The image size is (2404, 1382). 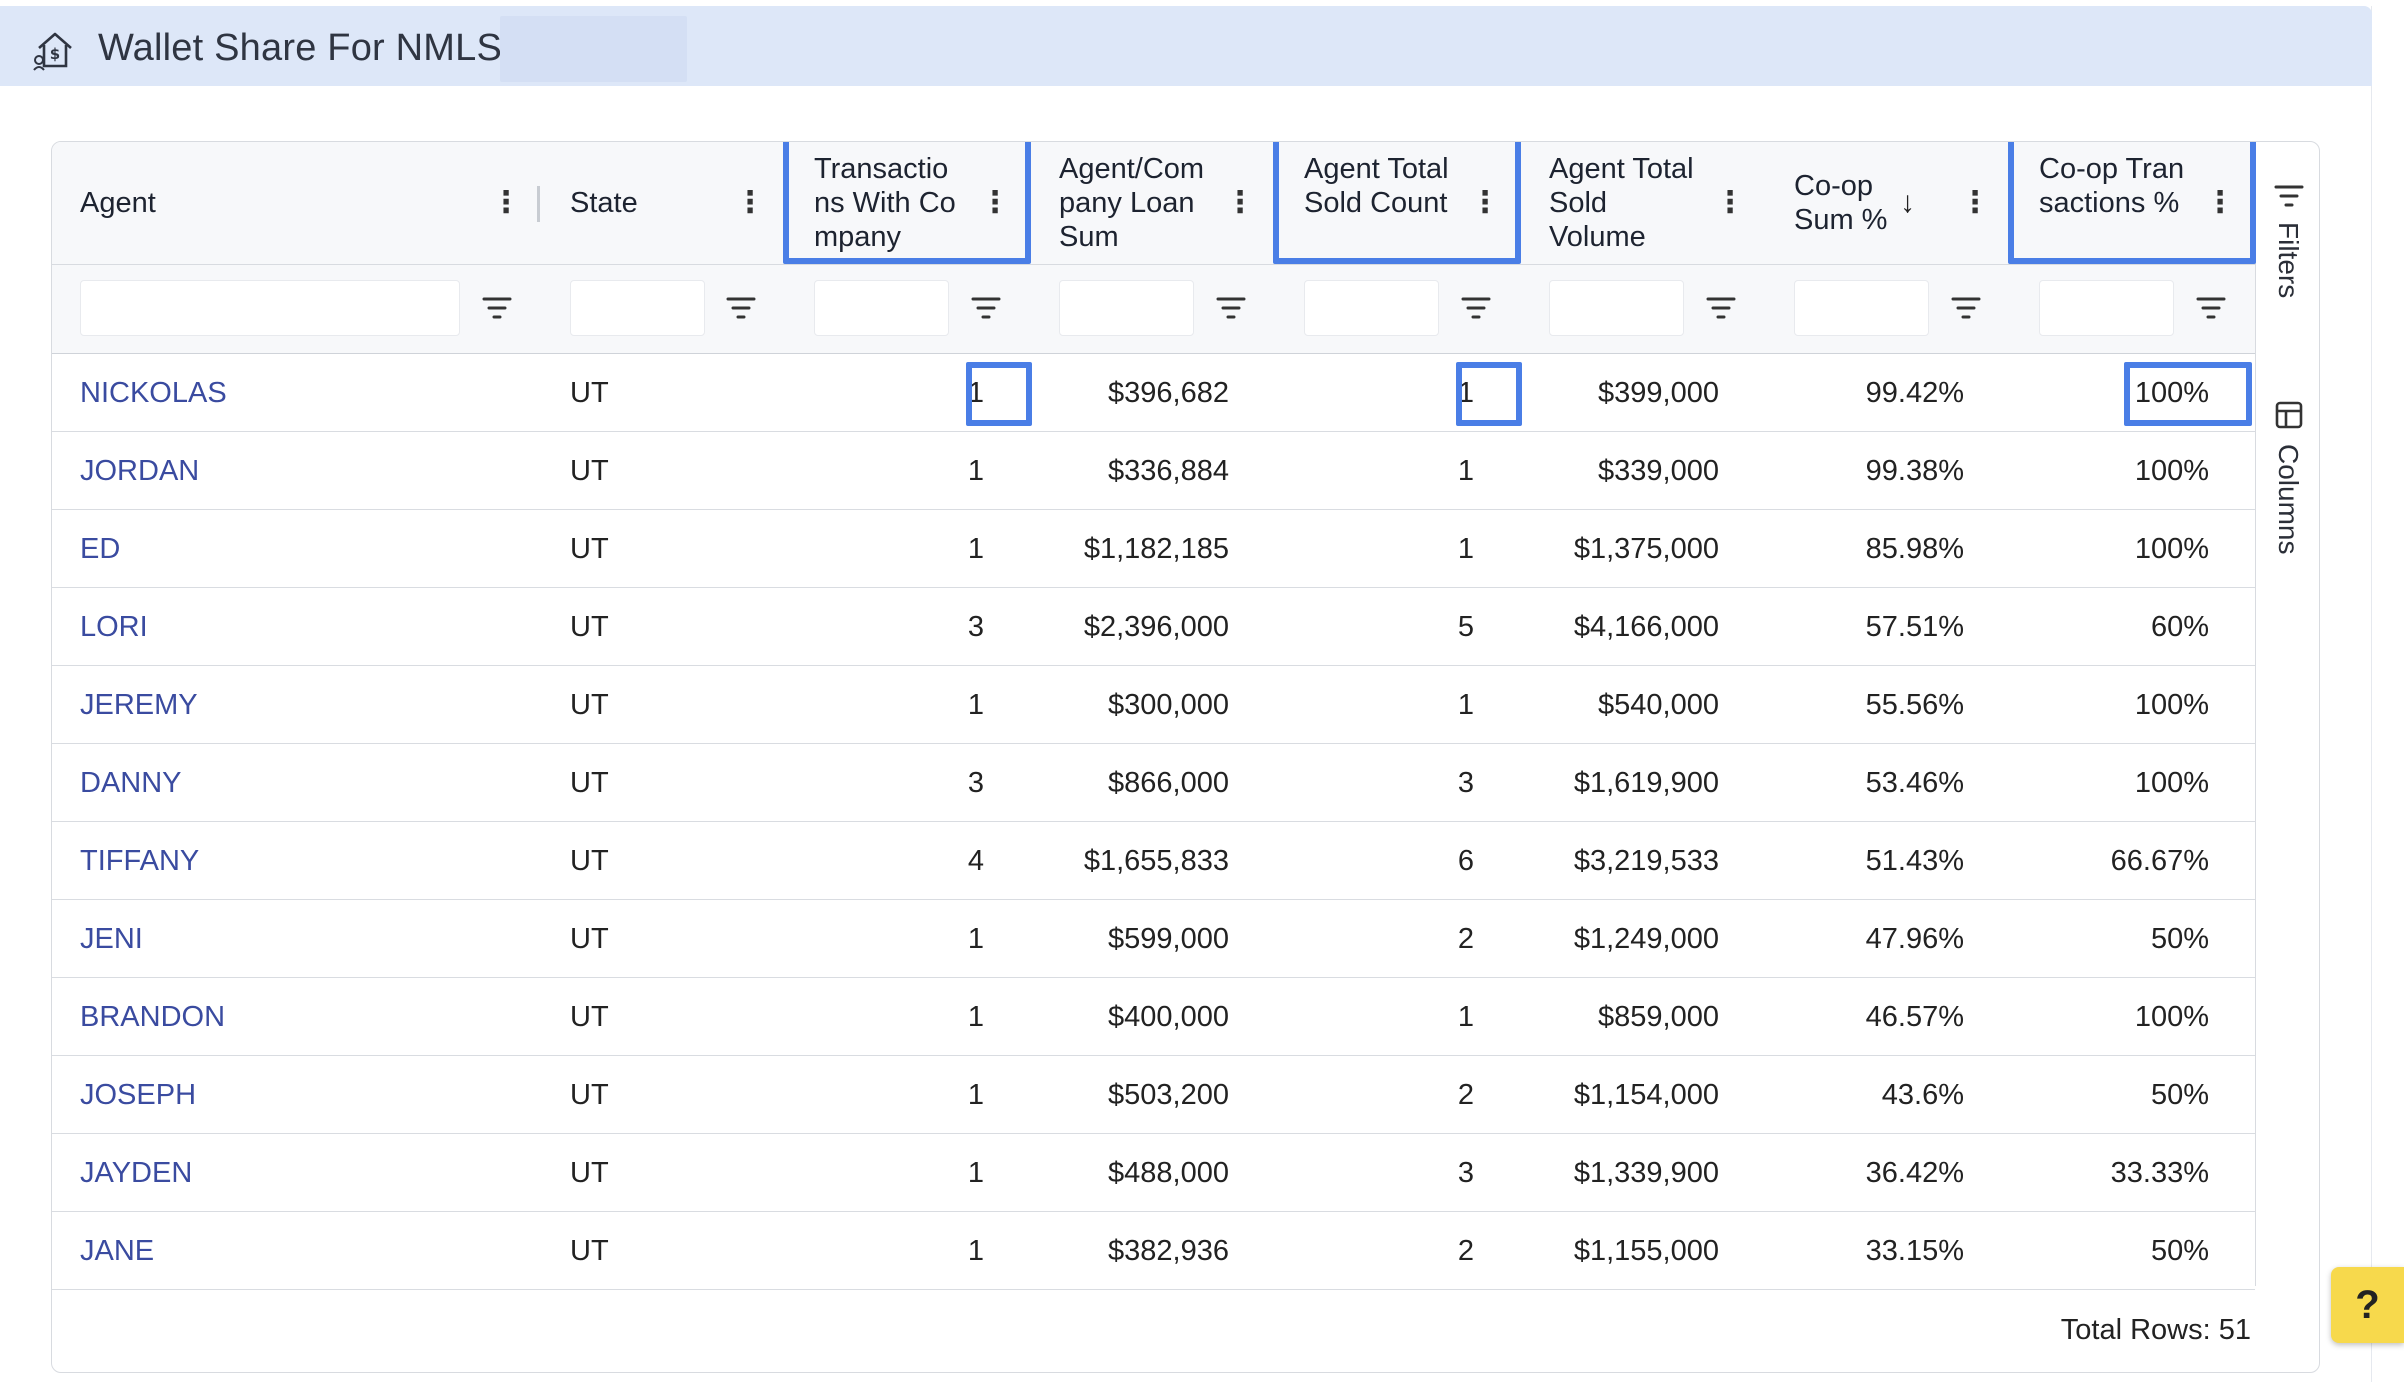 I want to click on column-label: Agent, so click(x=118, y=203).